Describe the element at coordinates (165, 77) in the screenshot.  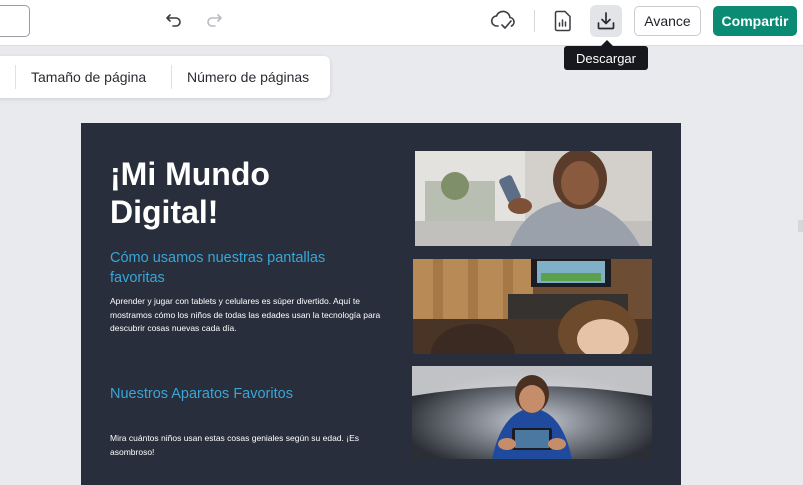
I see `page-options-toolbar: Tamaño de página Número de páginas` at that location.